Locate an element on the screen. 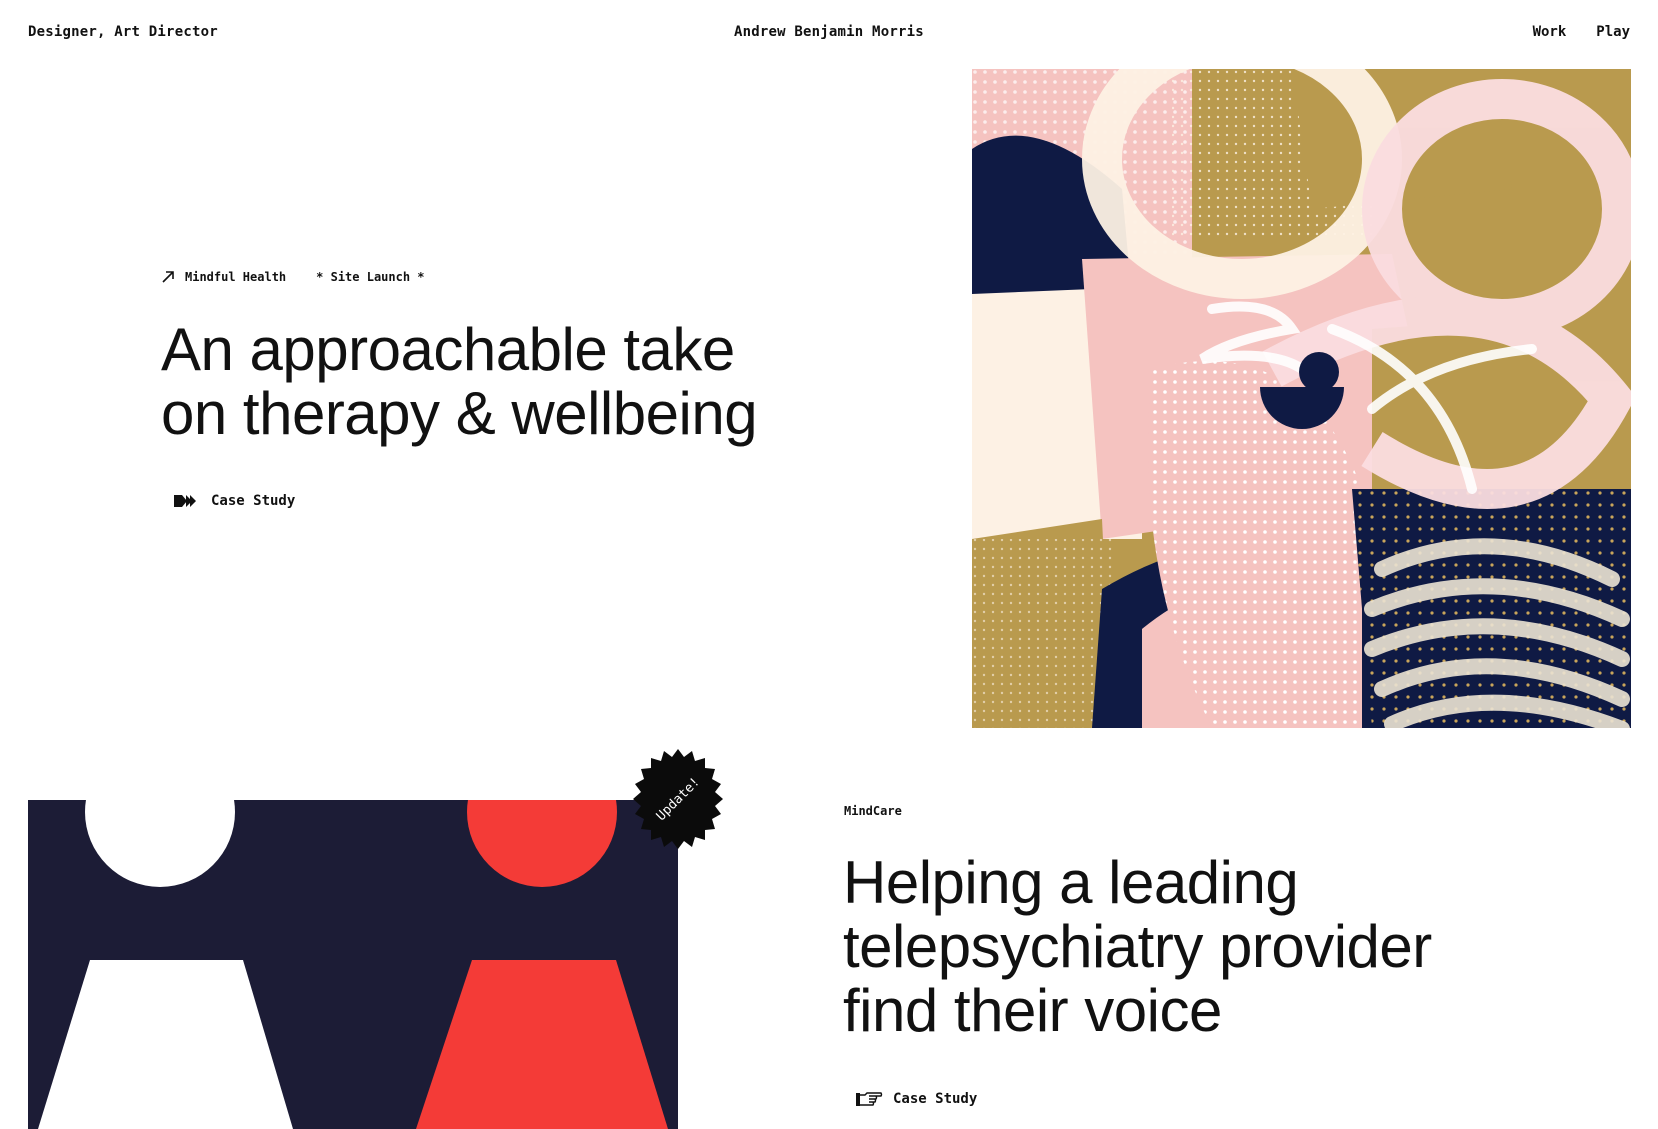 The image size is (1658, 1129). project-tag: * Site Launch * is located at coordinates (370, 277).